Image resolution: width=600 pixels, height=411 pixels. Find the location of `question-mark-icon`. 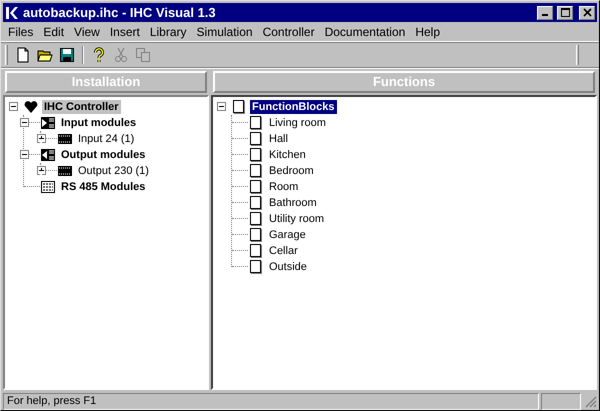

question-mark-icon is located at coordinates (99, 55).